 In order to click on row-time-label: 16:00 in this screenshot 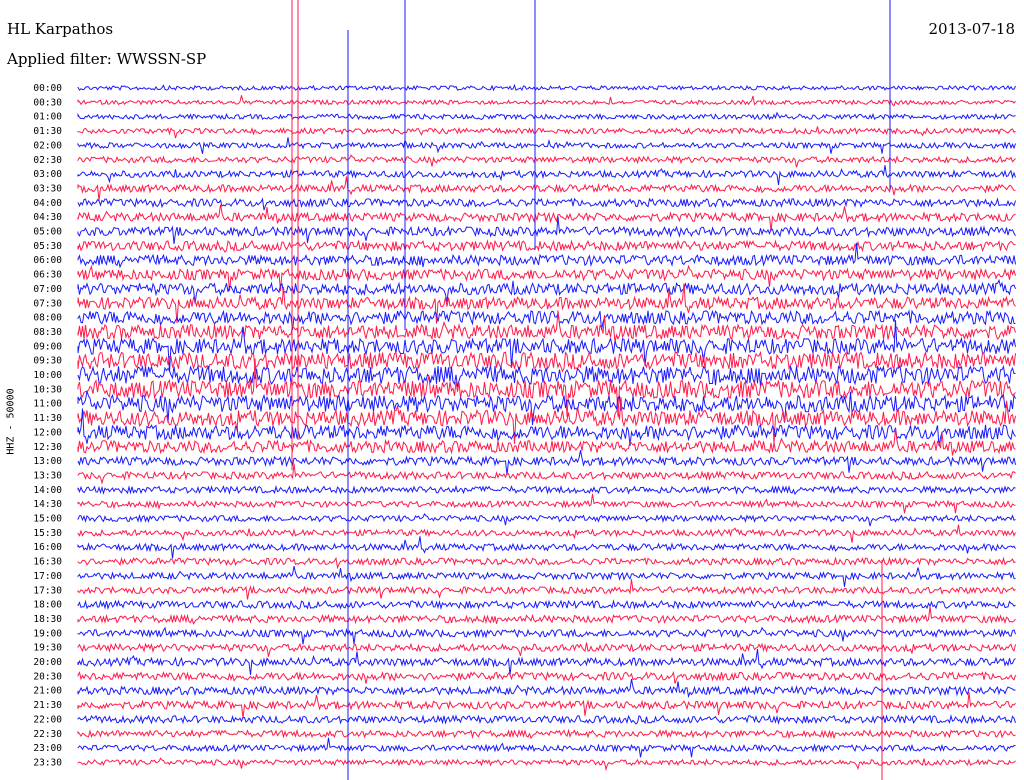, I will do `click(47, 547)`.